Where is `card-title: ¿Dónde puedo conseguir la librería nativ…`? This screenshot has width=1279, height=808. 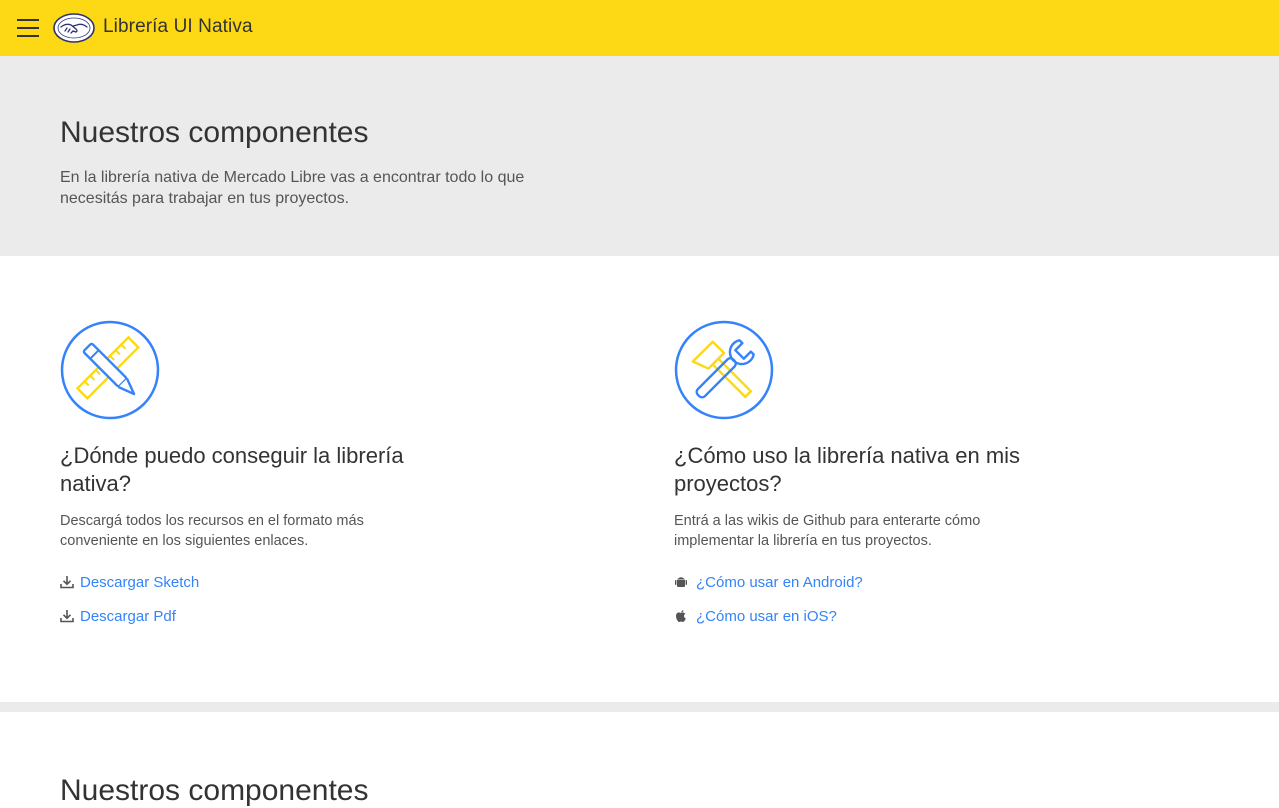
card-title: ¿Dónde puedo conseguir la librería nativ… is located at coordinates (232, 469).